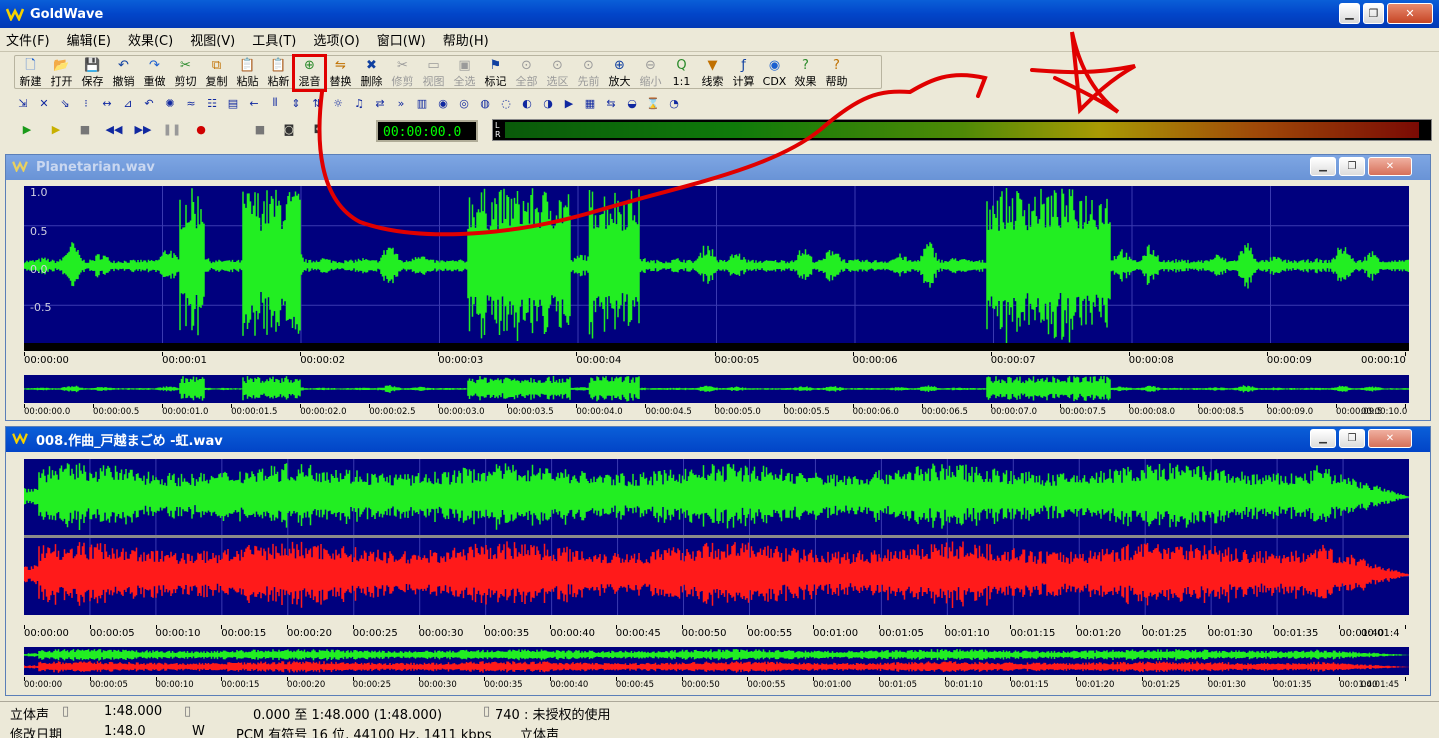 The width and height of the screenshot is (1439, 738). Describe the element at coordinates (260, 129) in the screenshot. I see `stop-record-icon: ■` at that location.